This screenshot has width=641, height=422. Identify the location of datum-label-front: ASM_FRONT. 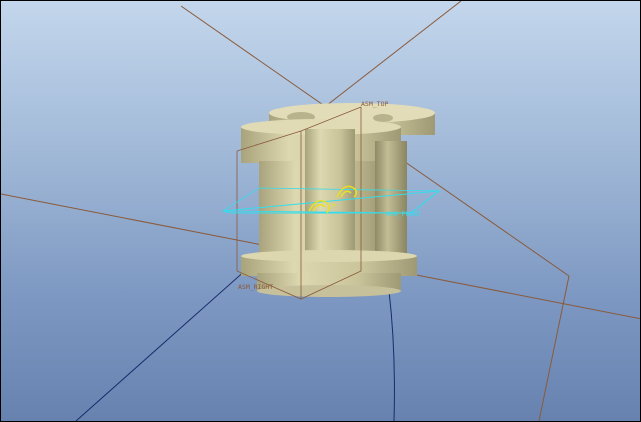
(403, 214).